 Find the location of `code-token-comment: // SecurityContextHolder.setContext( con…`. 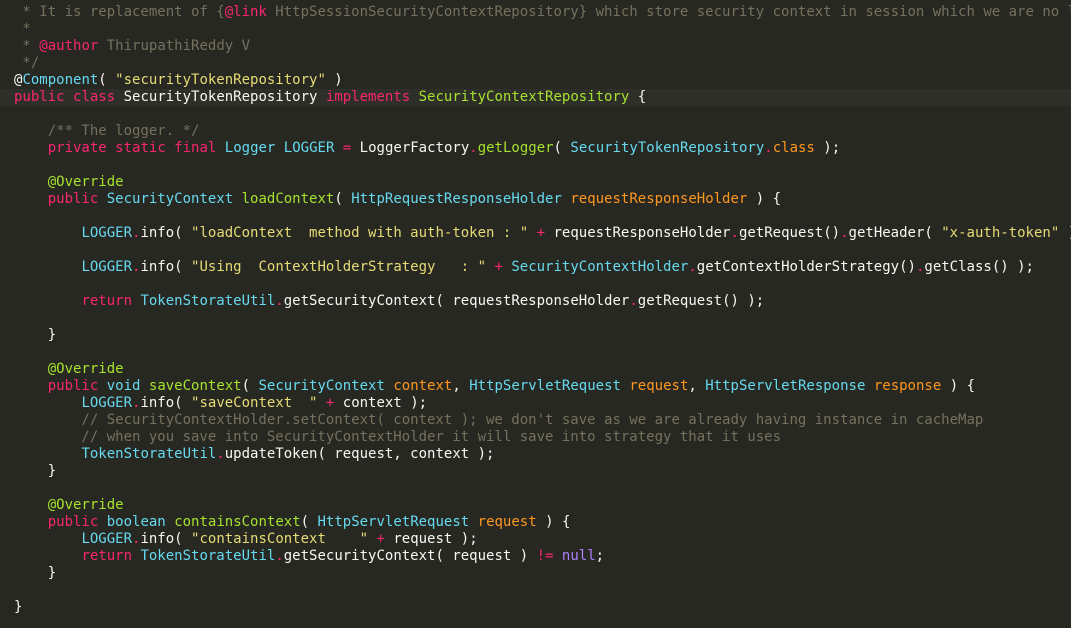

code-token-comment: // SecurityContextHolder.setContext( con… is located at coordinates (499, 420).